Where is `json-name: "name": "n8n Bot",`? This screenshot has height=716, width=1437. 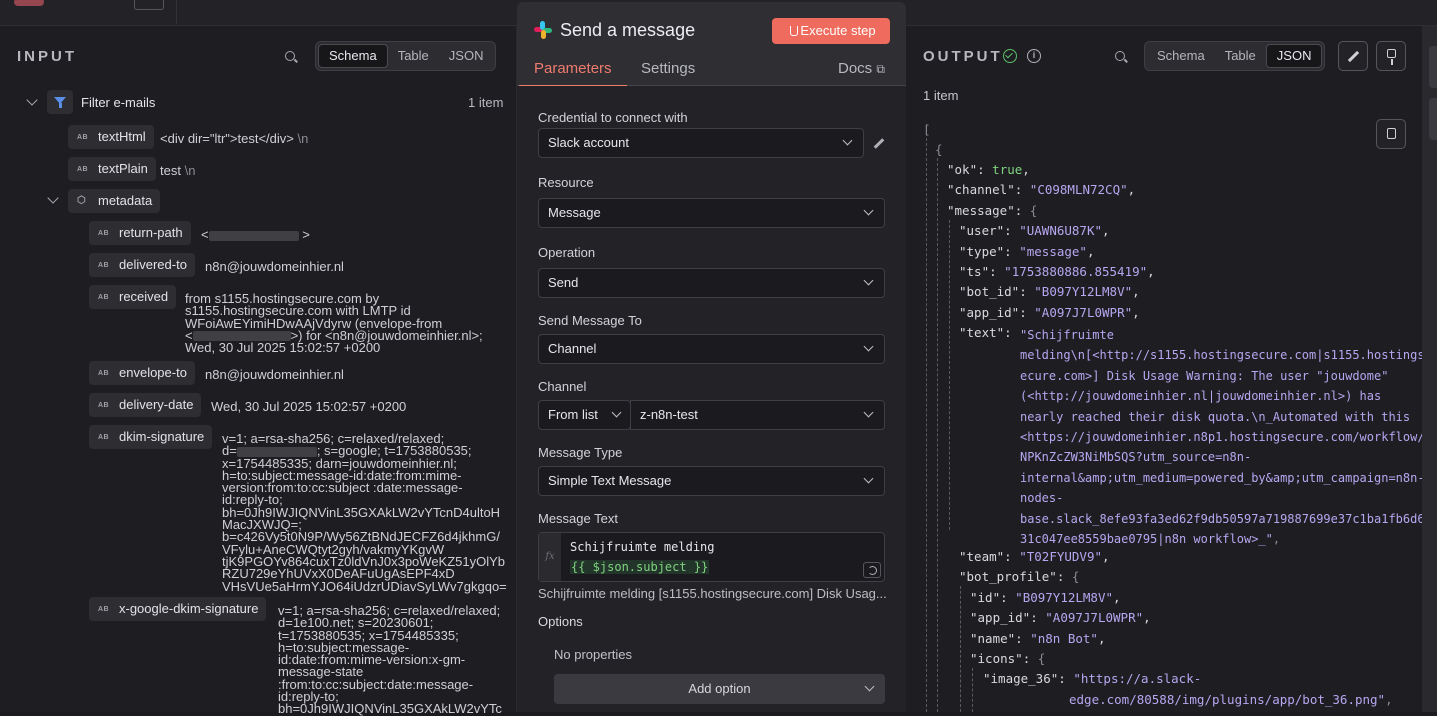
json-name: "name": "n8n Bot", is located at coordinates (1038, 638).